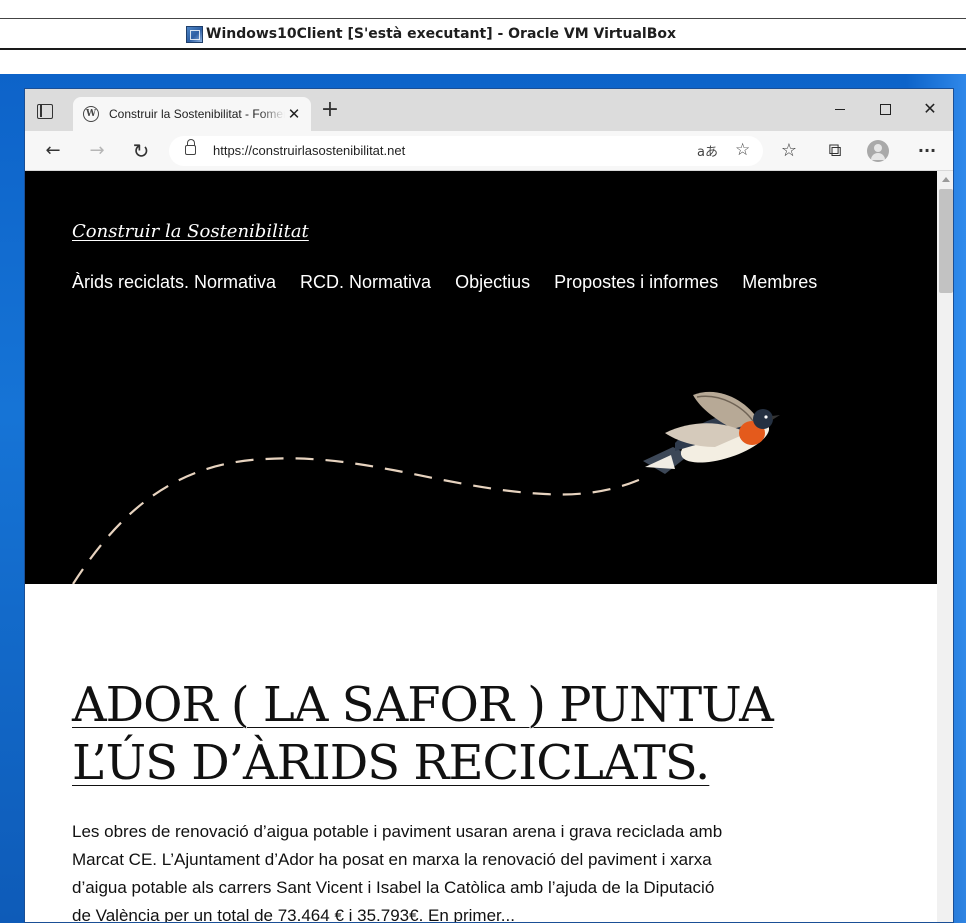 The height and width of the screenshot is (923, 966). What do you see at coordinates (53, 151) in the screenshot?
I see `back-arrow-icon: ←` at bounding box center [53, 151].